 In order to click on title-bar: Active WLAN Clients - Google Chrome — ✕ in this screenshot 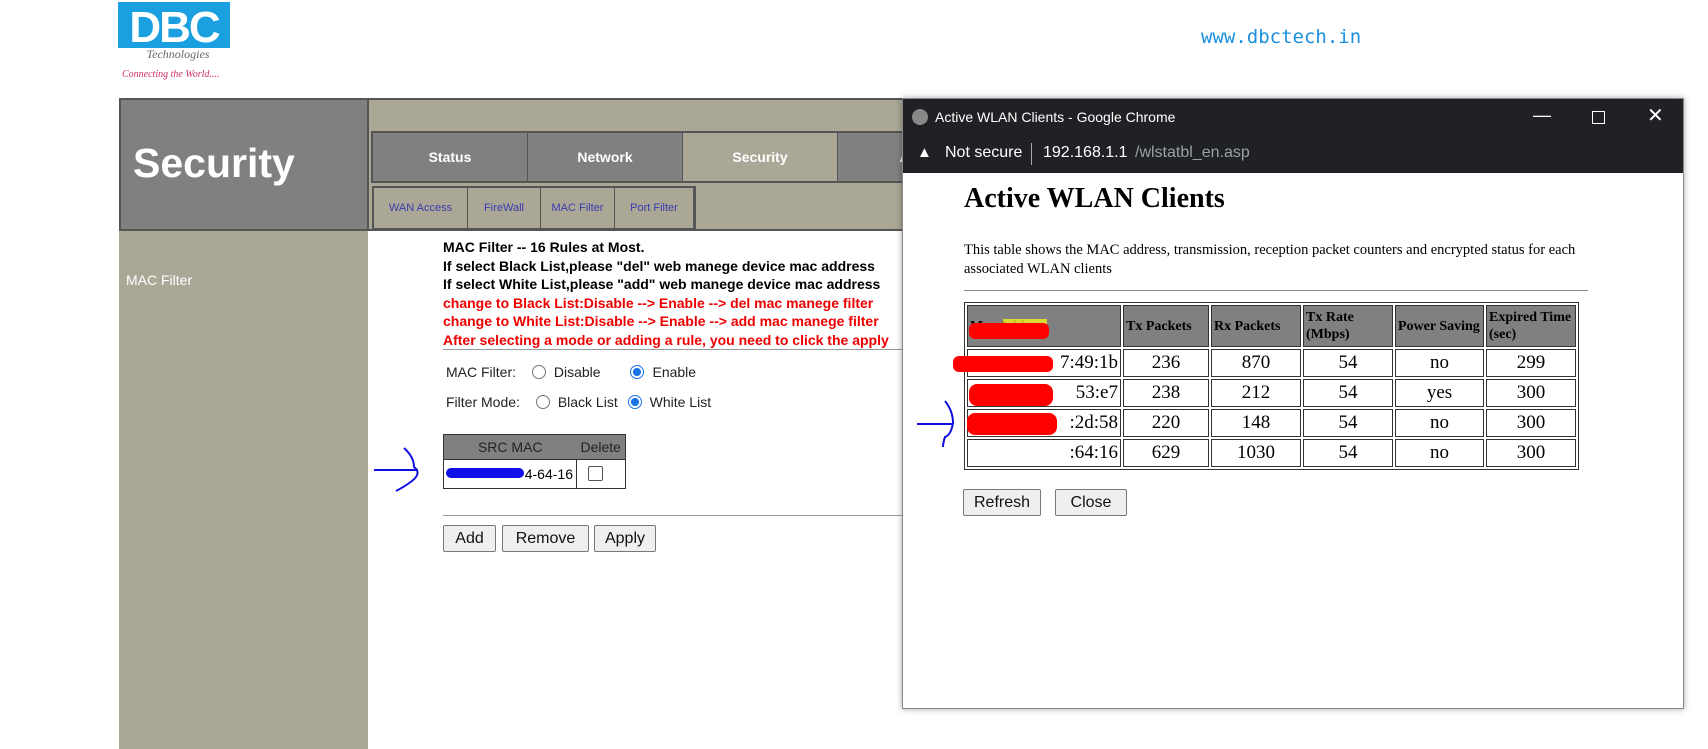, I will do `click(1293, 117)`.